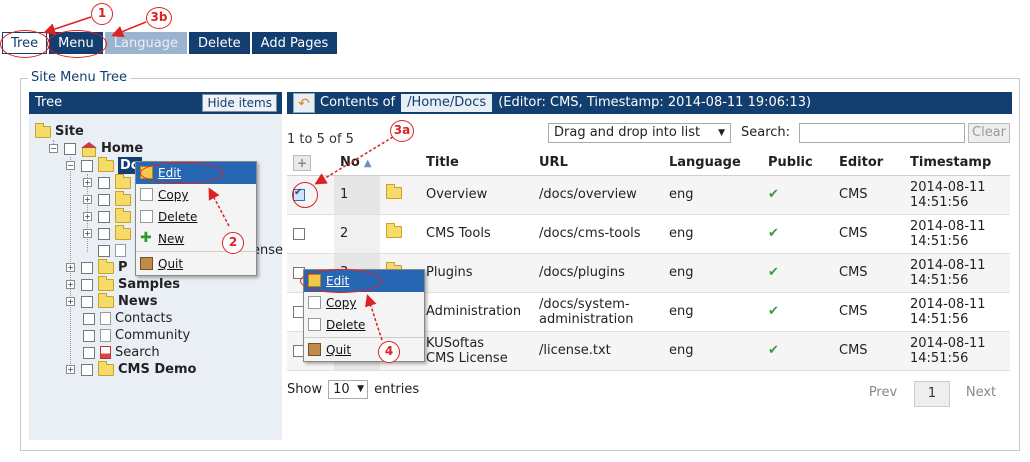  I want to click on annotation-ring-edit-tree, so click(182, 173).